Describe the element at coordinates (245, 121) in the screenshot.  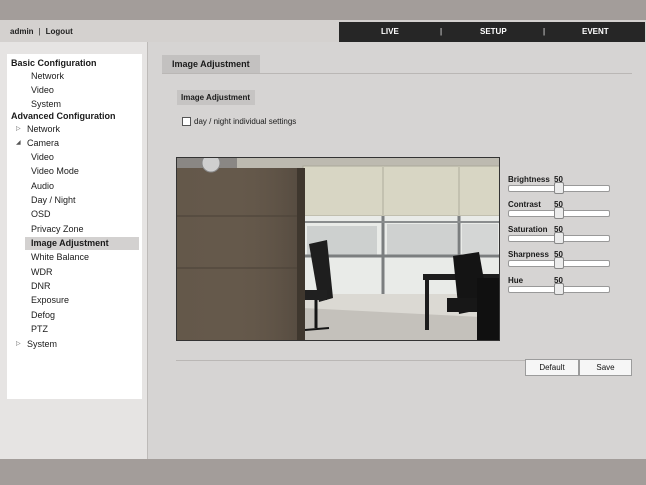
I see `day-night-checkbox-label: day / night individual settings` at that location.